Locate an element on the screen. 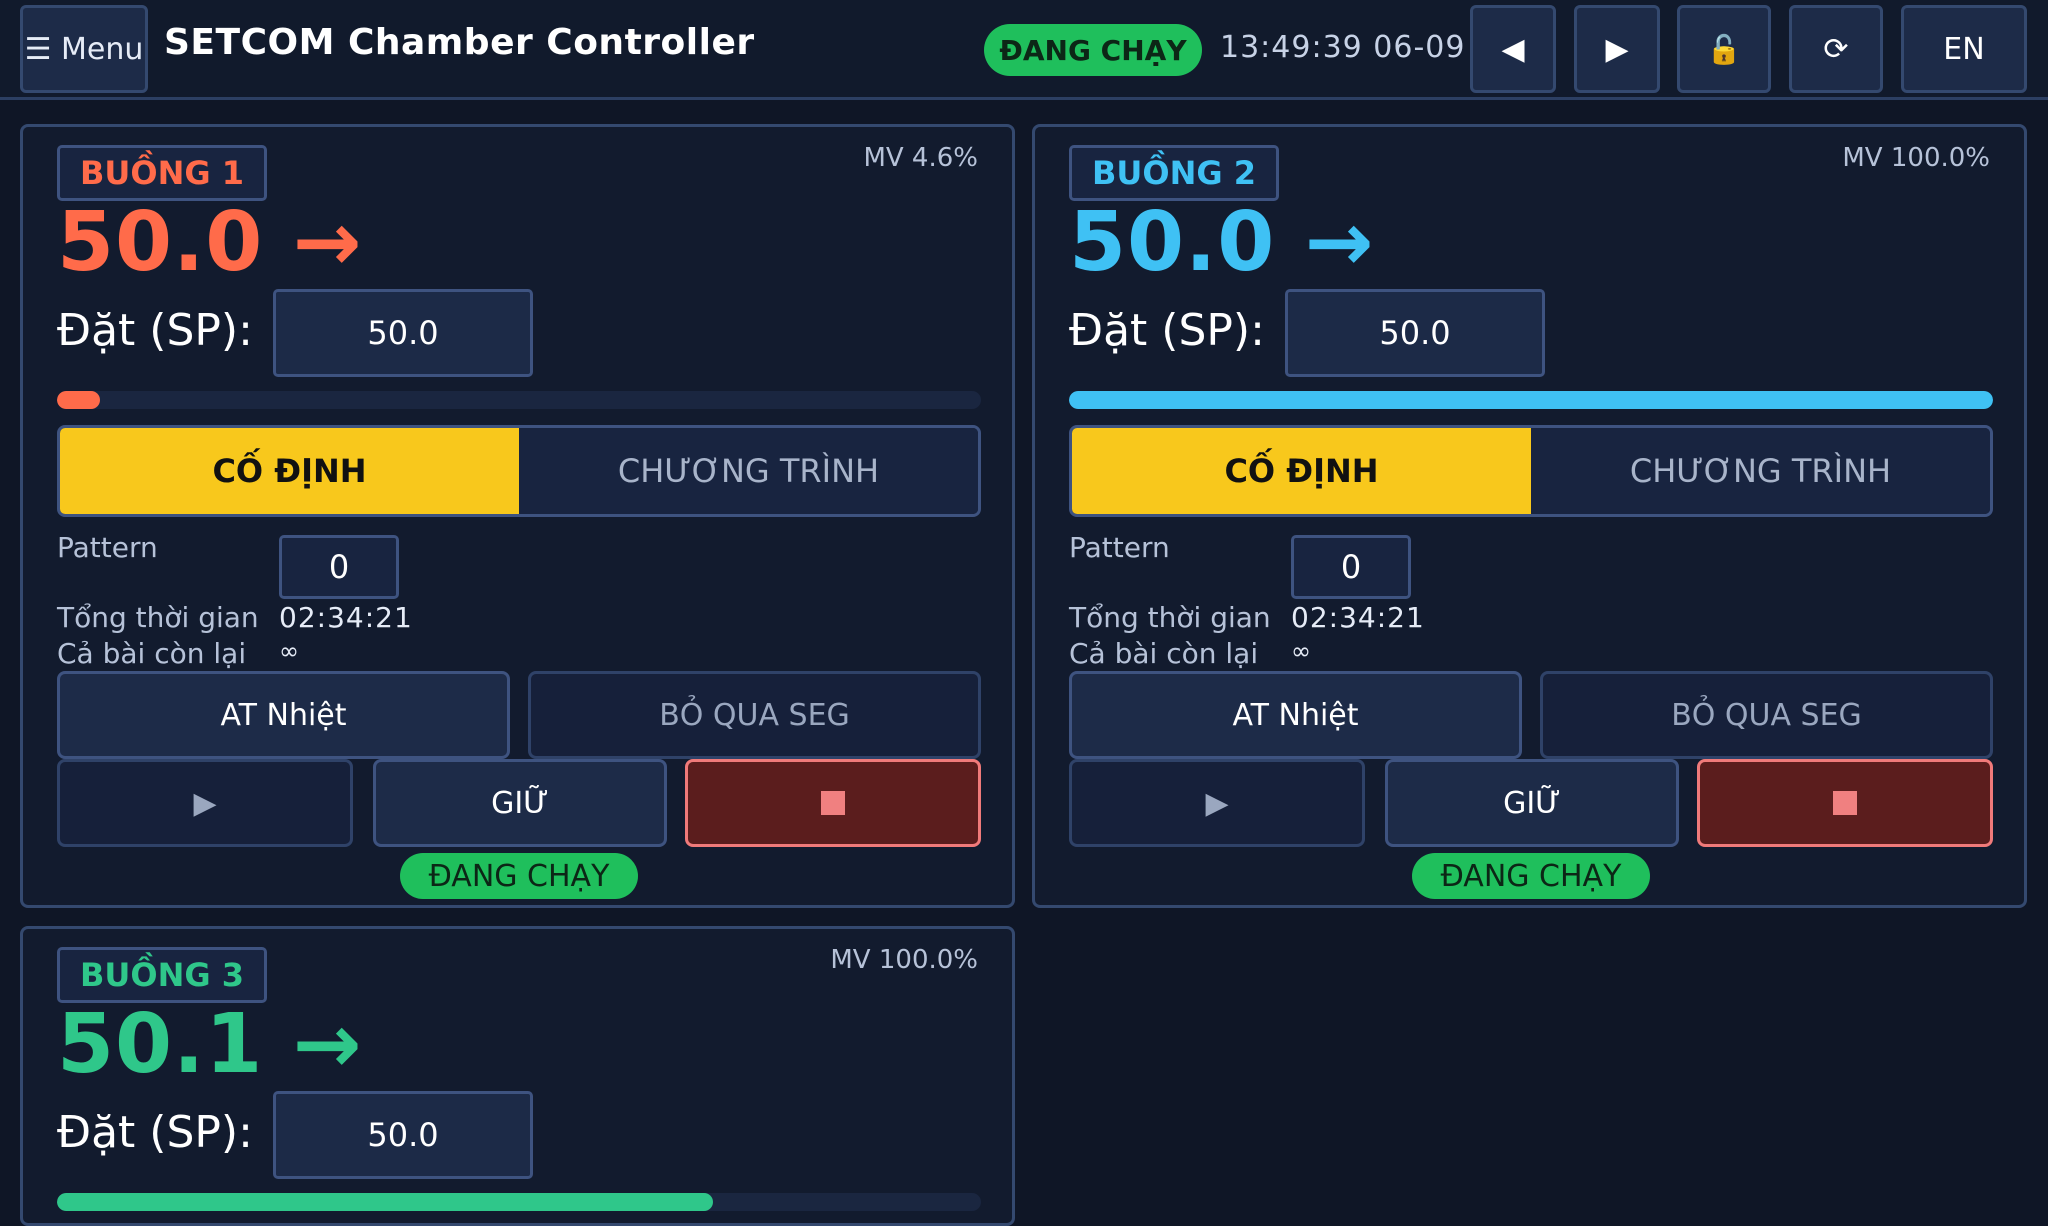  chamber-name: BUỒNG 3 is located at coordinates (162, 975).